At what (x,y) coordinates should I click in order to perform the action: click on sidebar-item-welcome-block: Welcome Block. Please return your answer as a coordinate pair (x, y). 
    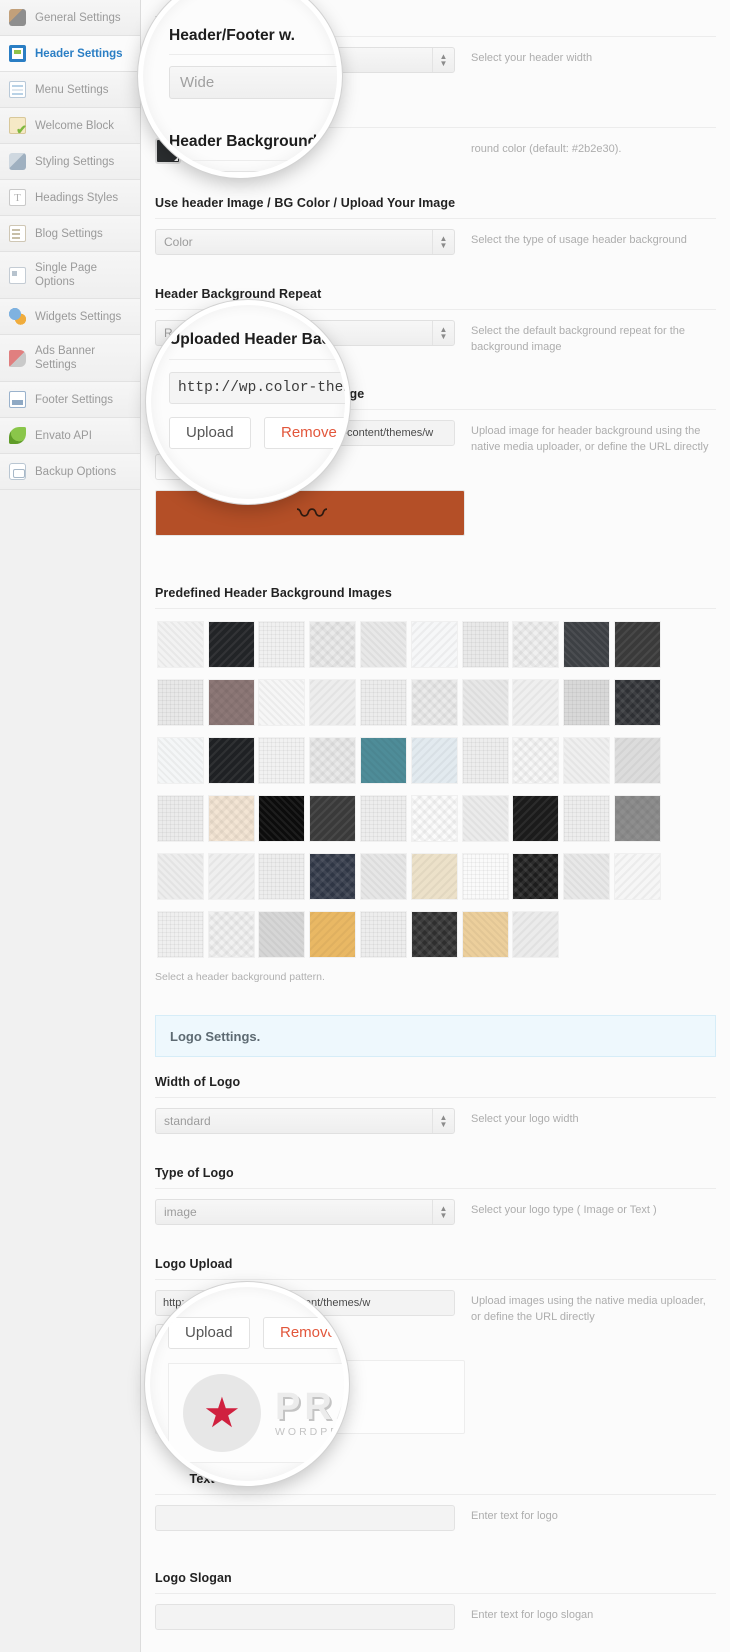
    Looking at the image, I should click on (70, 126).